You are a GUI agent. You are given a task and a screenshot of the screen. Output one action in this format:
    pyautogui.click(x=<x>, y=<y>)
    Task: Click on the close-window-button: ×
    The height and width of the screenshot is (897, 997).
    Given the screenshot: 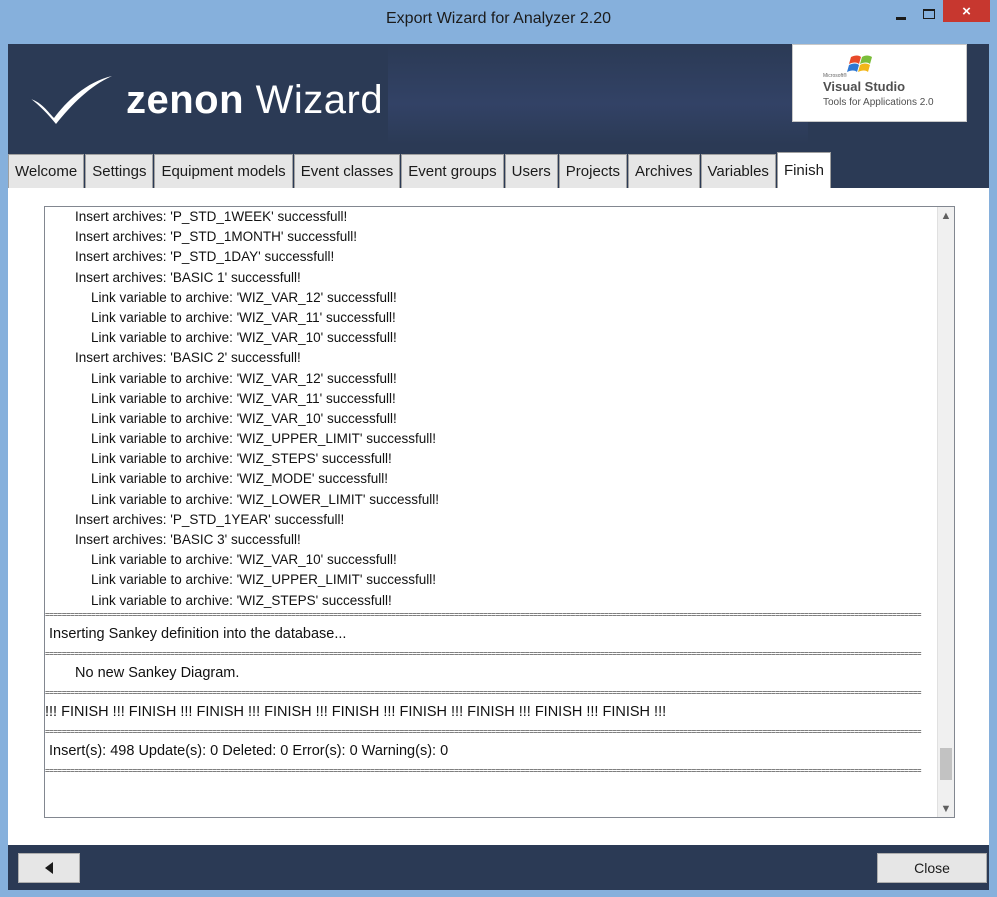 What is the action you would take?
    pyautogui.click(x=966, y=11)
    